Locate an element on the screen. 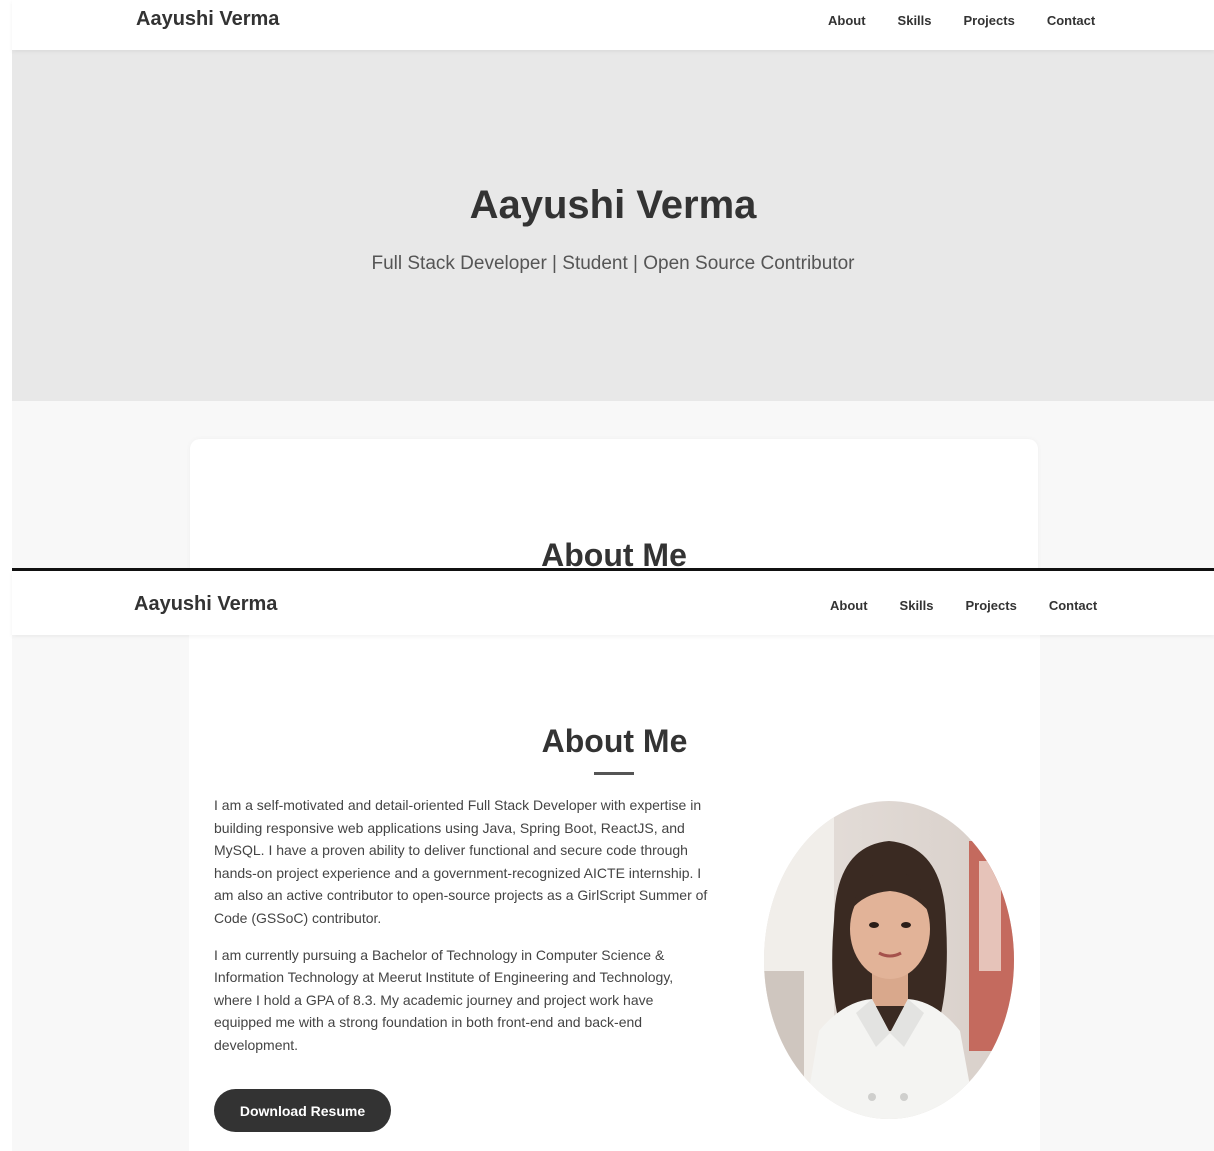 The height and width of the screenshot is (1151, 1214). about-section: About Me is located at coordinates (613, 484).